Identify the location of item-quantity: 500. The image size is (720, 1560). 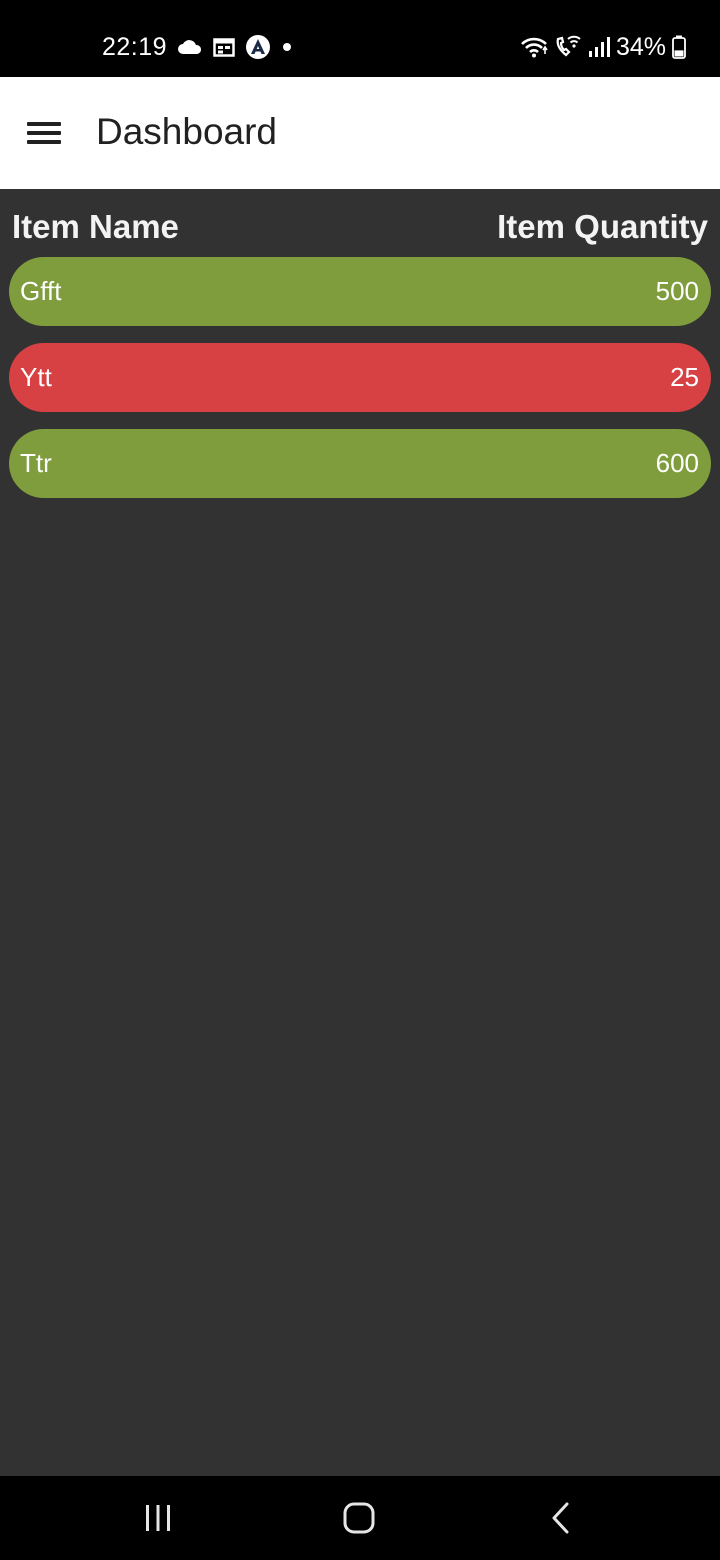
(677, 291).